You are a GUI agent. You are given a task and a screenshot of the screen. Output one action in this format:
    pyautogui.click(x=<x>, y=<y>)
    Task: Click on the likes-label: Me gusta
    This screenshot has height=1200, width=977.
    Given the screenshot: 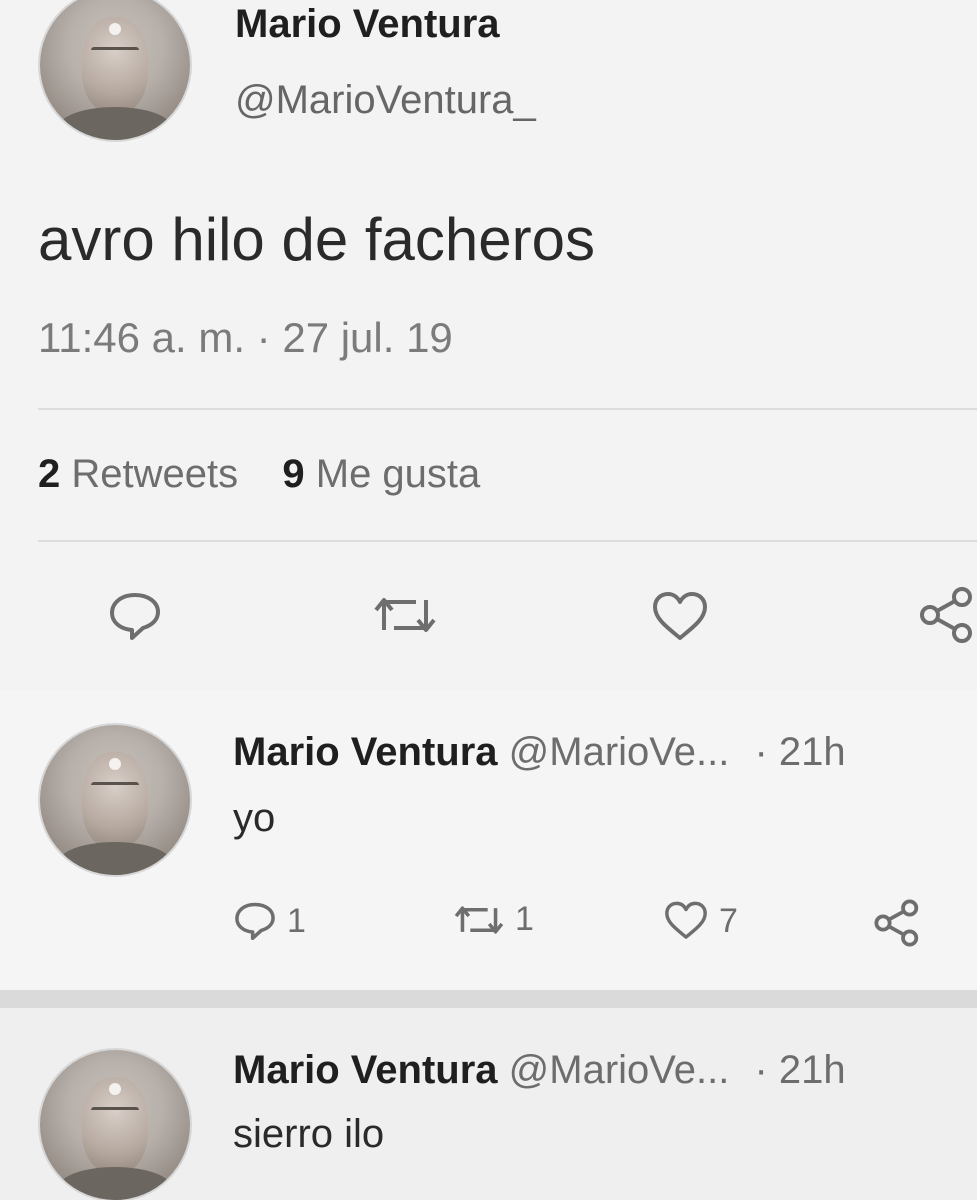 What is the action you would take?
    pyautogui.click(x=398, y=474)
    